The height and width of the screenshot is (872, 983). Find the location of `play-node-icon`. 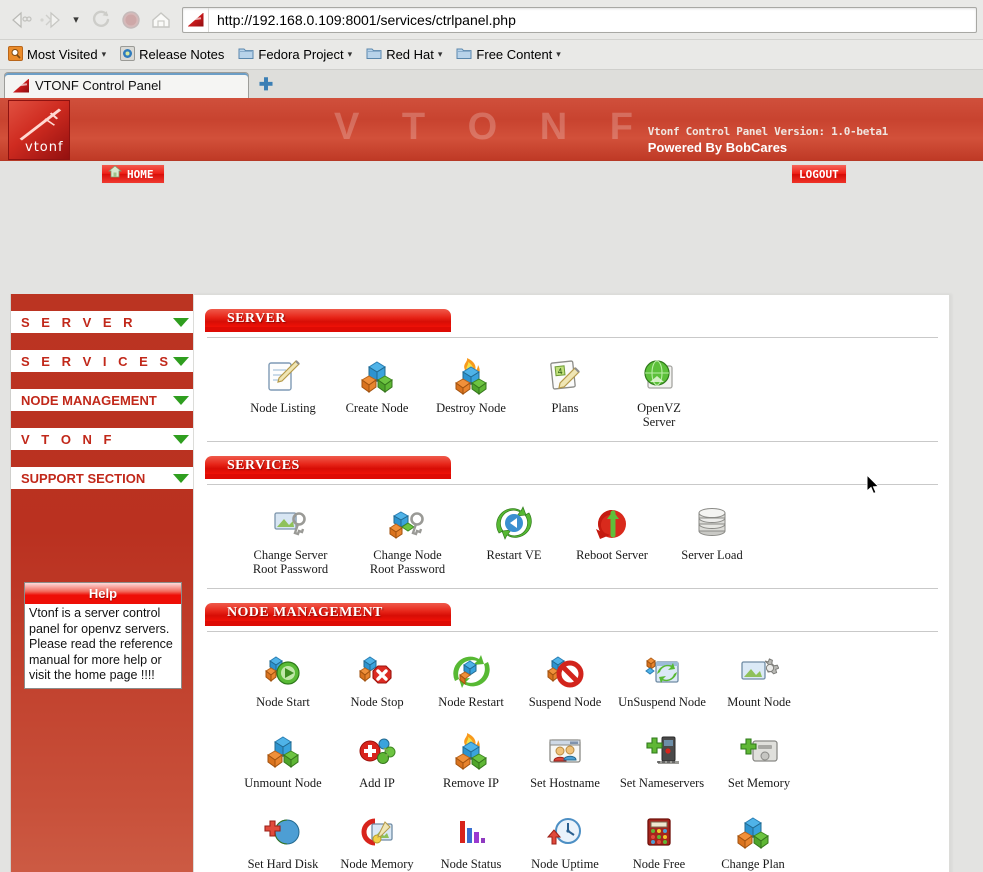

play-node-icon is located at coordinates (283, 668).